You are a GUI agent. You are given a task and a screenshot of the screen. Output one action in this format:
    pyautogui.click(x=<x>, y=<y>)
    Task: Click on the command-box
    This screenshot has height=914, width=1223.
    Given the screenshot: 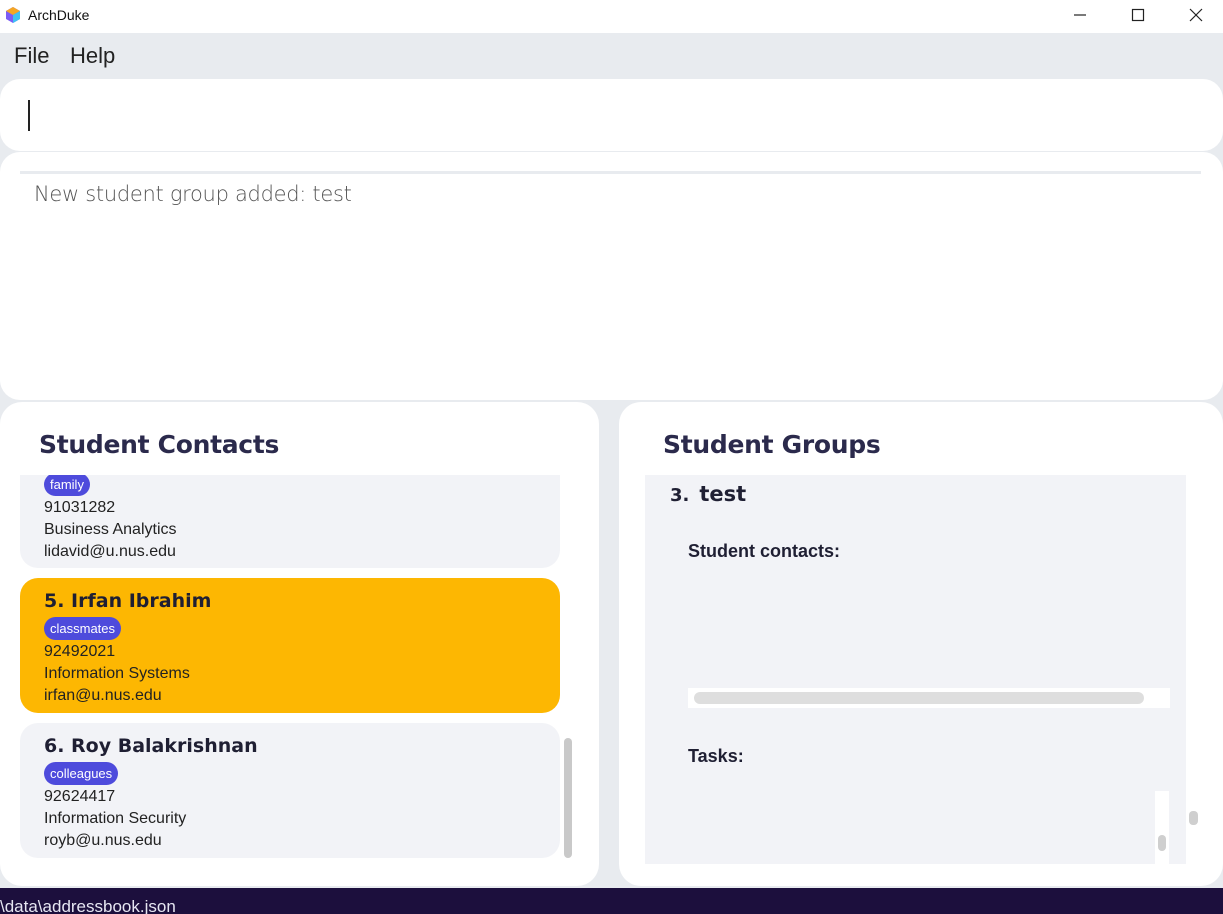 What is the action you would take?
    pyautogui.click(x=611, y=115)
    